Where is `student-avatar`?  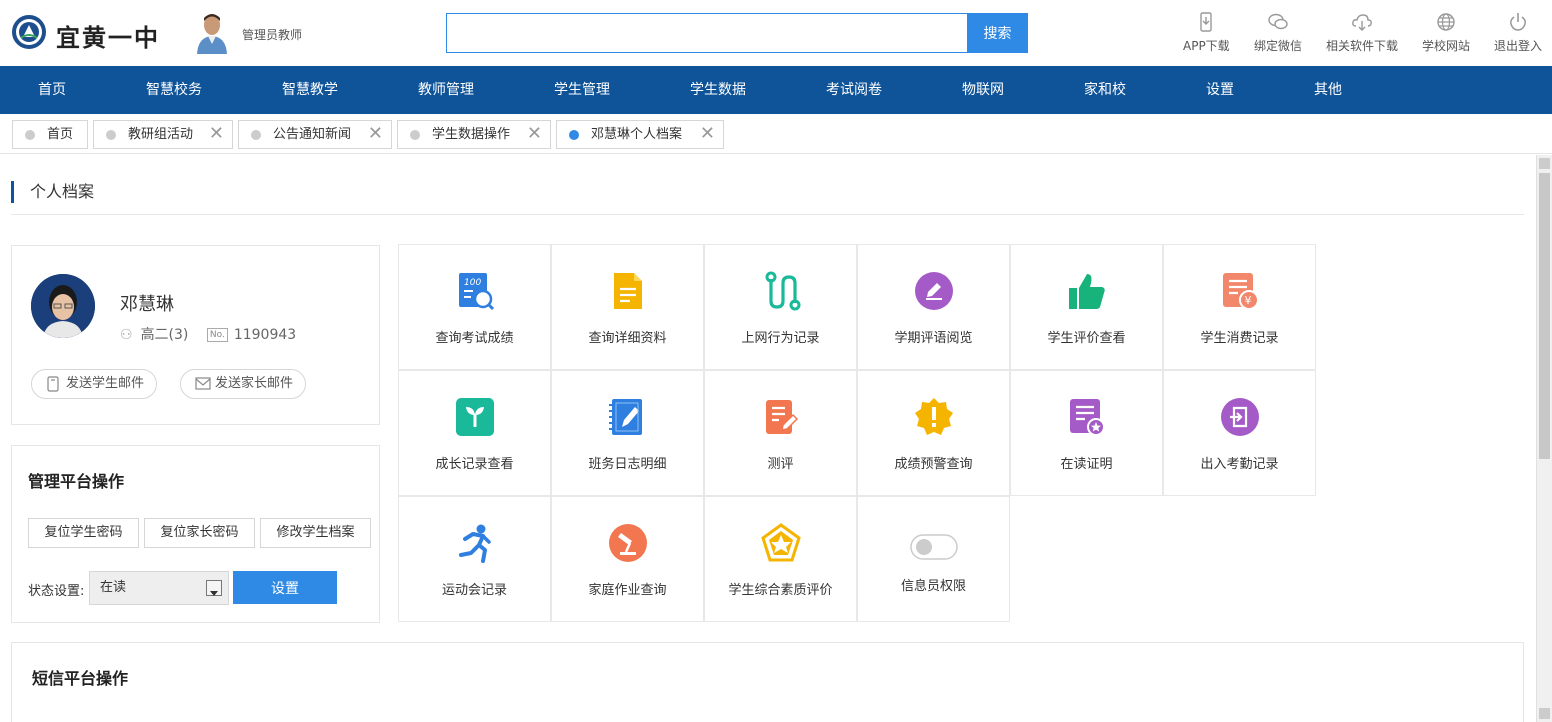 student-avatar is located at coordinates (63, 306).